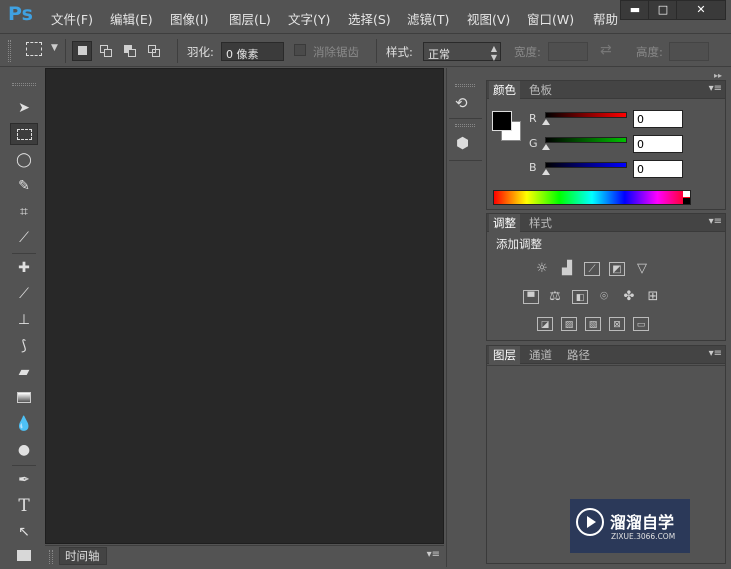 The height and width of the screenshot is (569, 731). What do you see at coordinates (24, 556) in the screenshot?
I see `rectangle-shape-tool-icon` at bounding box center [24, 556].